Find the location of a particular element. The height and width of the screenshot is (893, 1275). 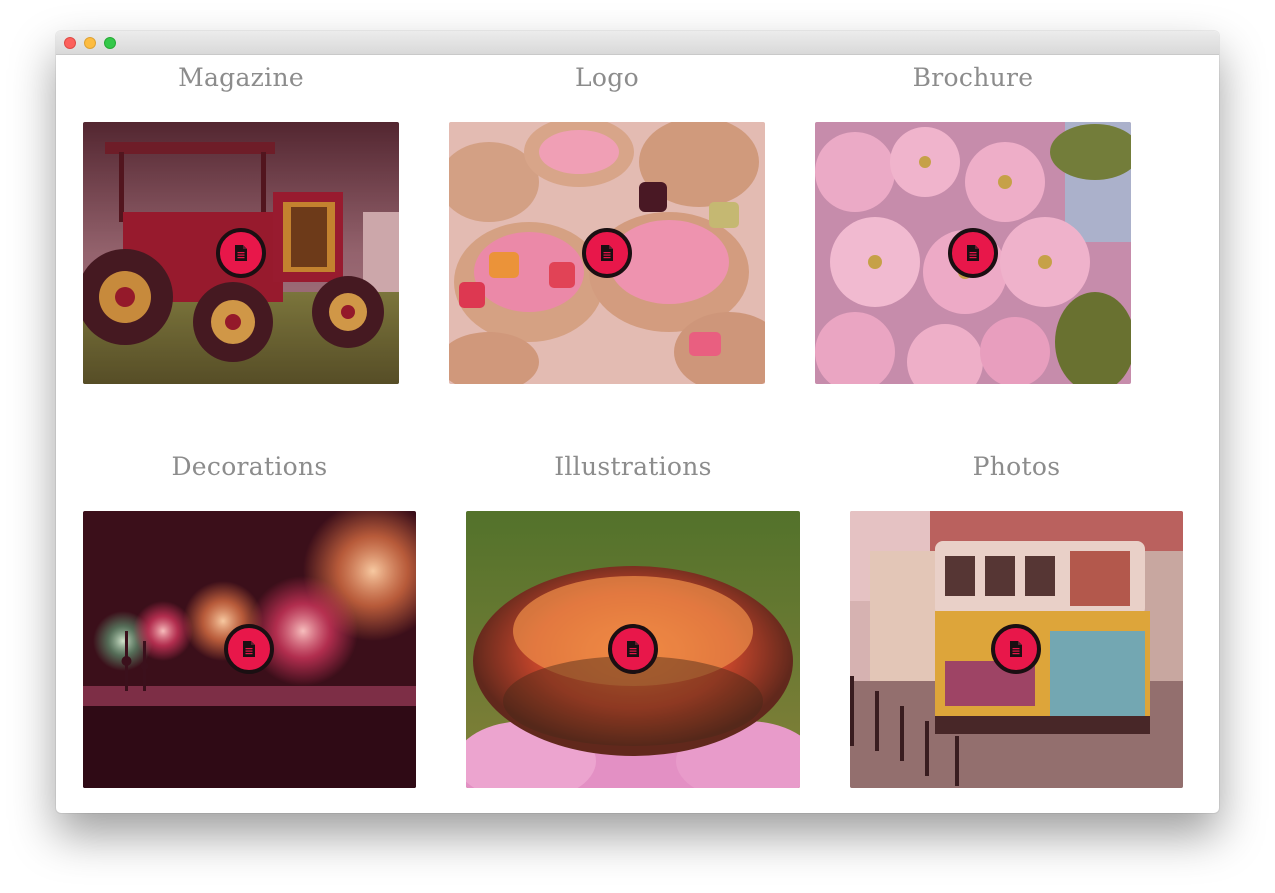

maximize-window-button is located at coordinates (110, 43).